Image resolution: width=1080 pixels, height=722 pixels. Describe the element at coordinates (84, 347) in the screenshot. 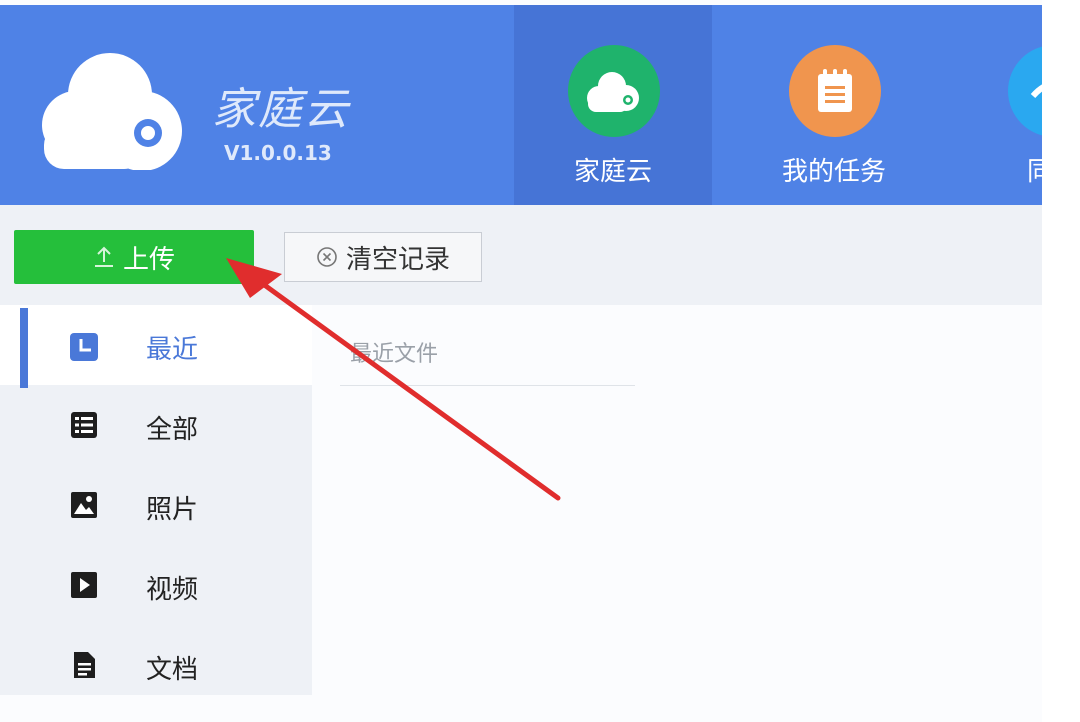

I see `recent-clock-icon` at that location.